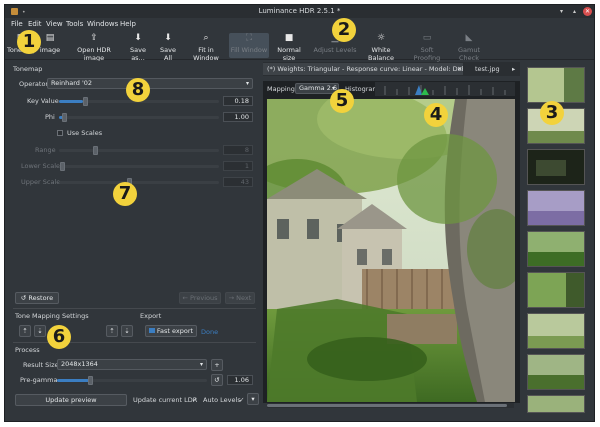 Image resolution: width=600 pixels, height=427 pixels. Describe the element at coordinates (561, 11) in the screenshot. I see `minimize-icon: ▾` at that location.